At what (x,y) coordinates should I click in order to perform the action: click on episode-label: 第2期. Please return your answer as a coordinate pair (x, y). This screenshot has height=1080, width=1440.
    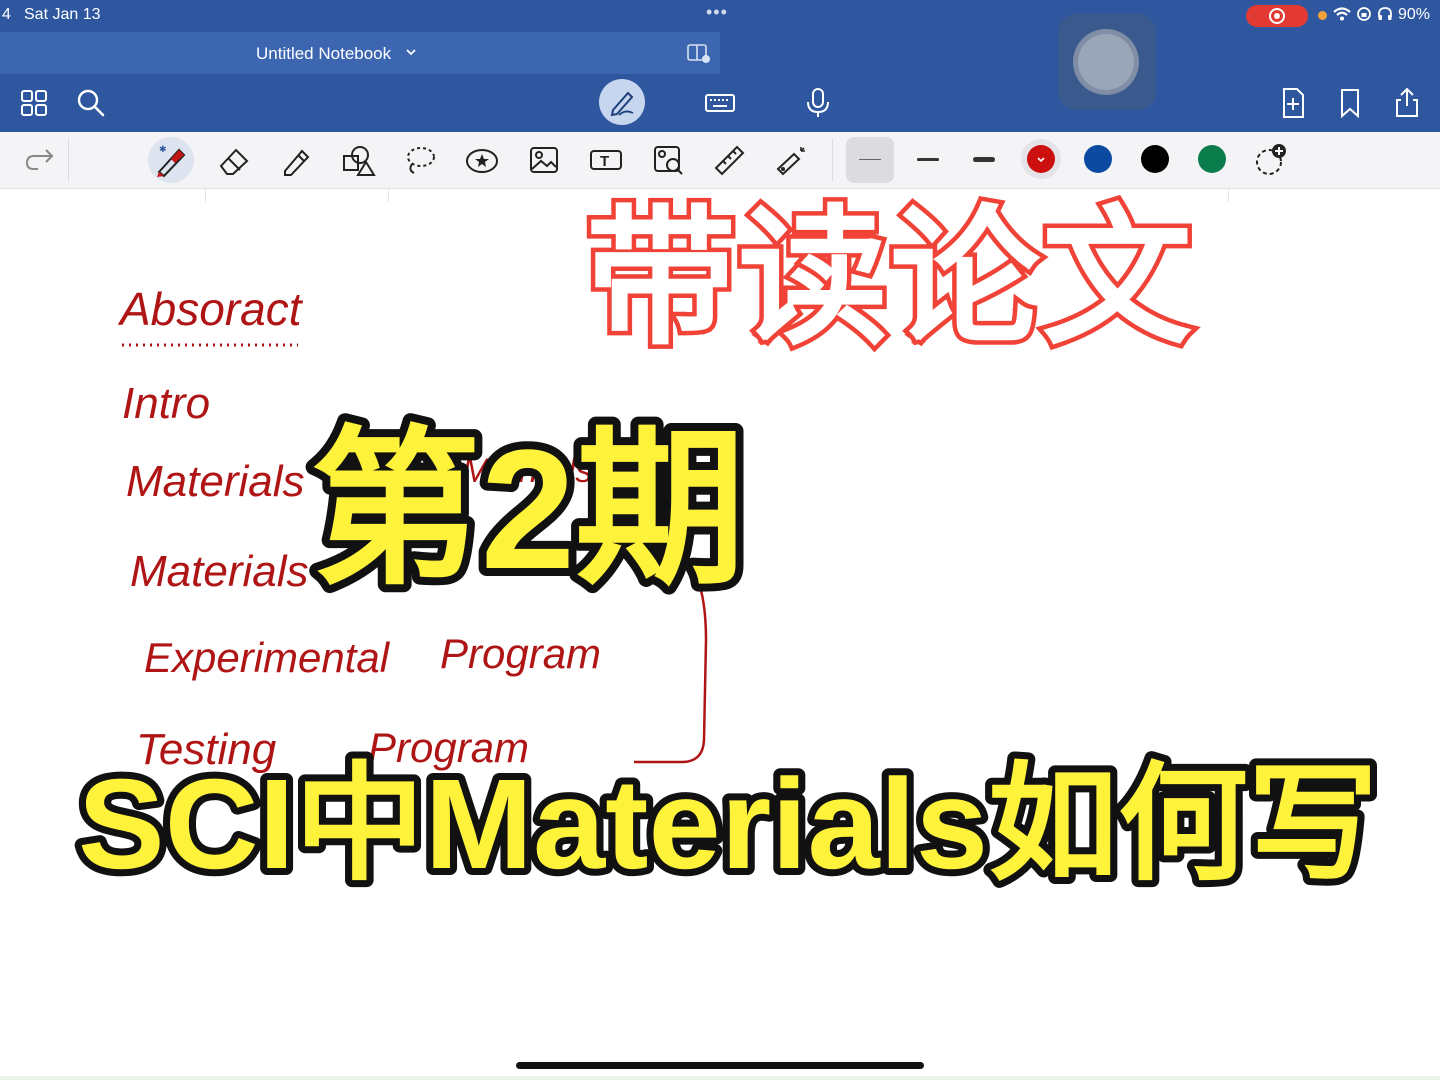
    Looking at the image, I should click on (528, 510).